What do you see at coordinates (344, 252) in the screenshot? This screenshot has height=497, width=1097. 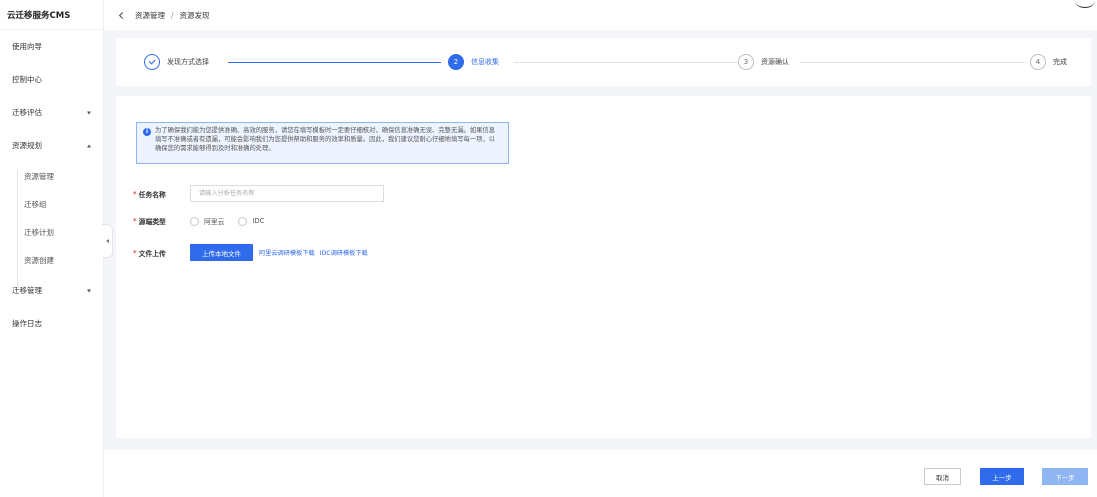 I see `idc-template-download-link: IDC调研模板下载` at bounding box center [344, 252].